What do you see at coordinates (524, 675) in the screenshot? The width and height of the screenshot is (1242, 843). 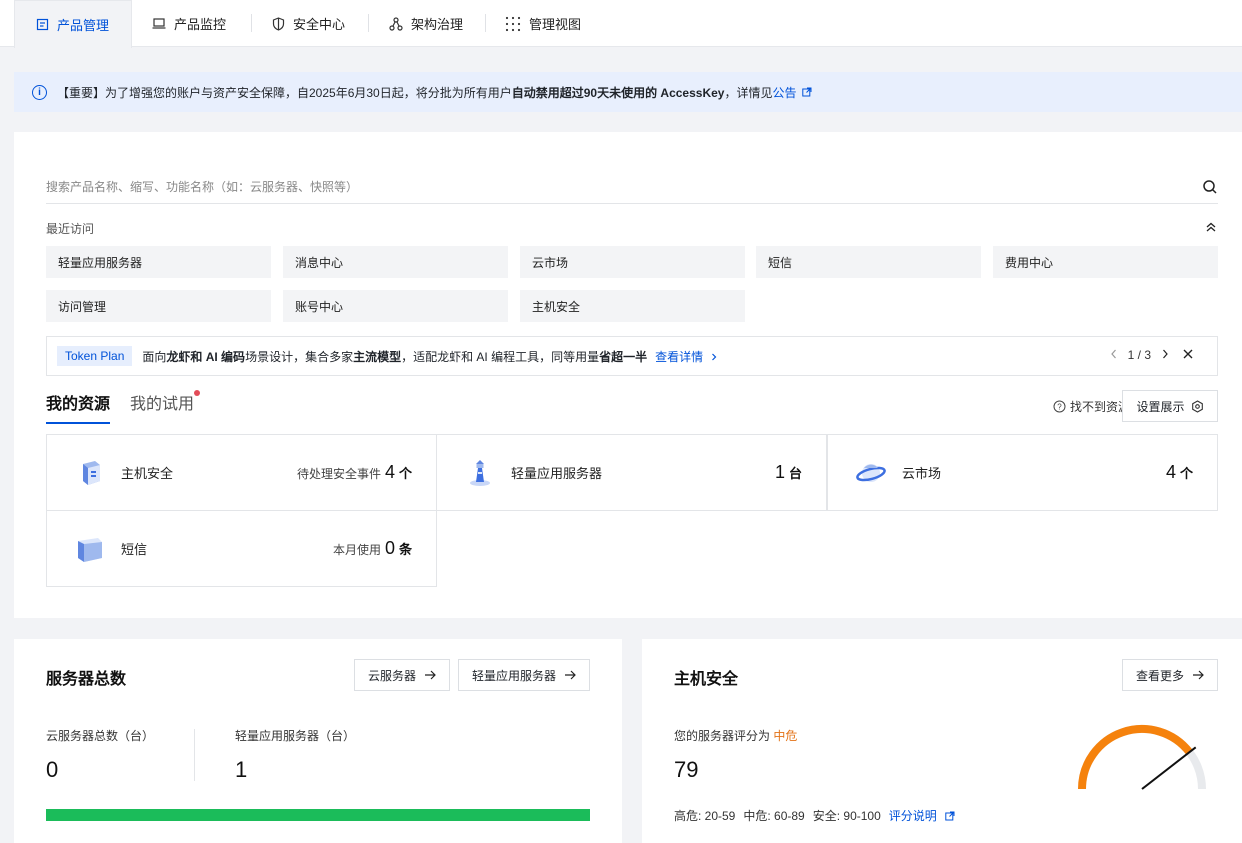 I see `lighthouse-button: 轻量应用服务器` at bounding box center [524, 675].